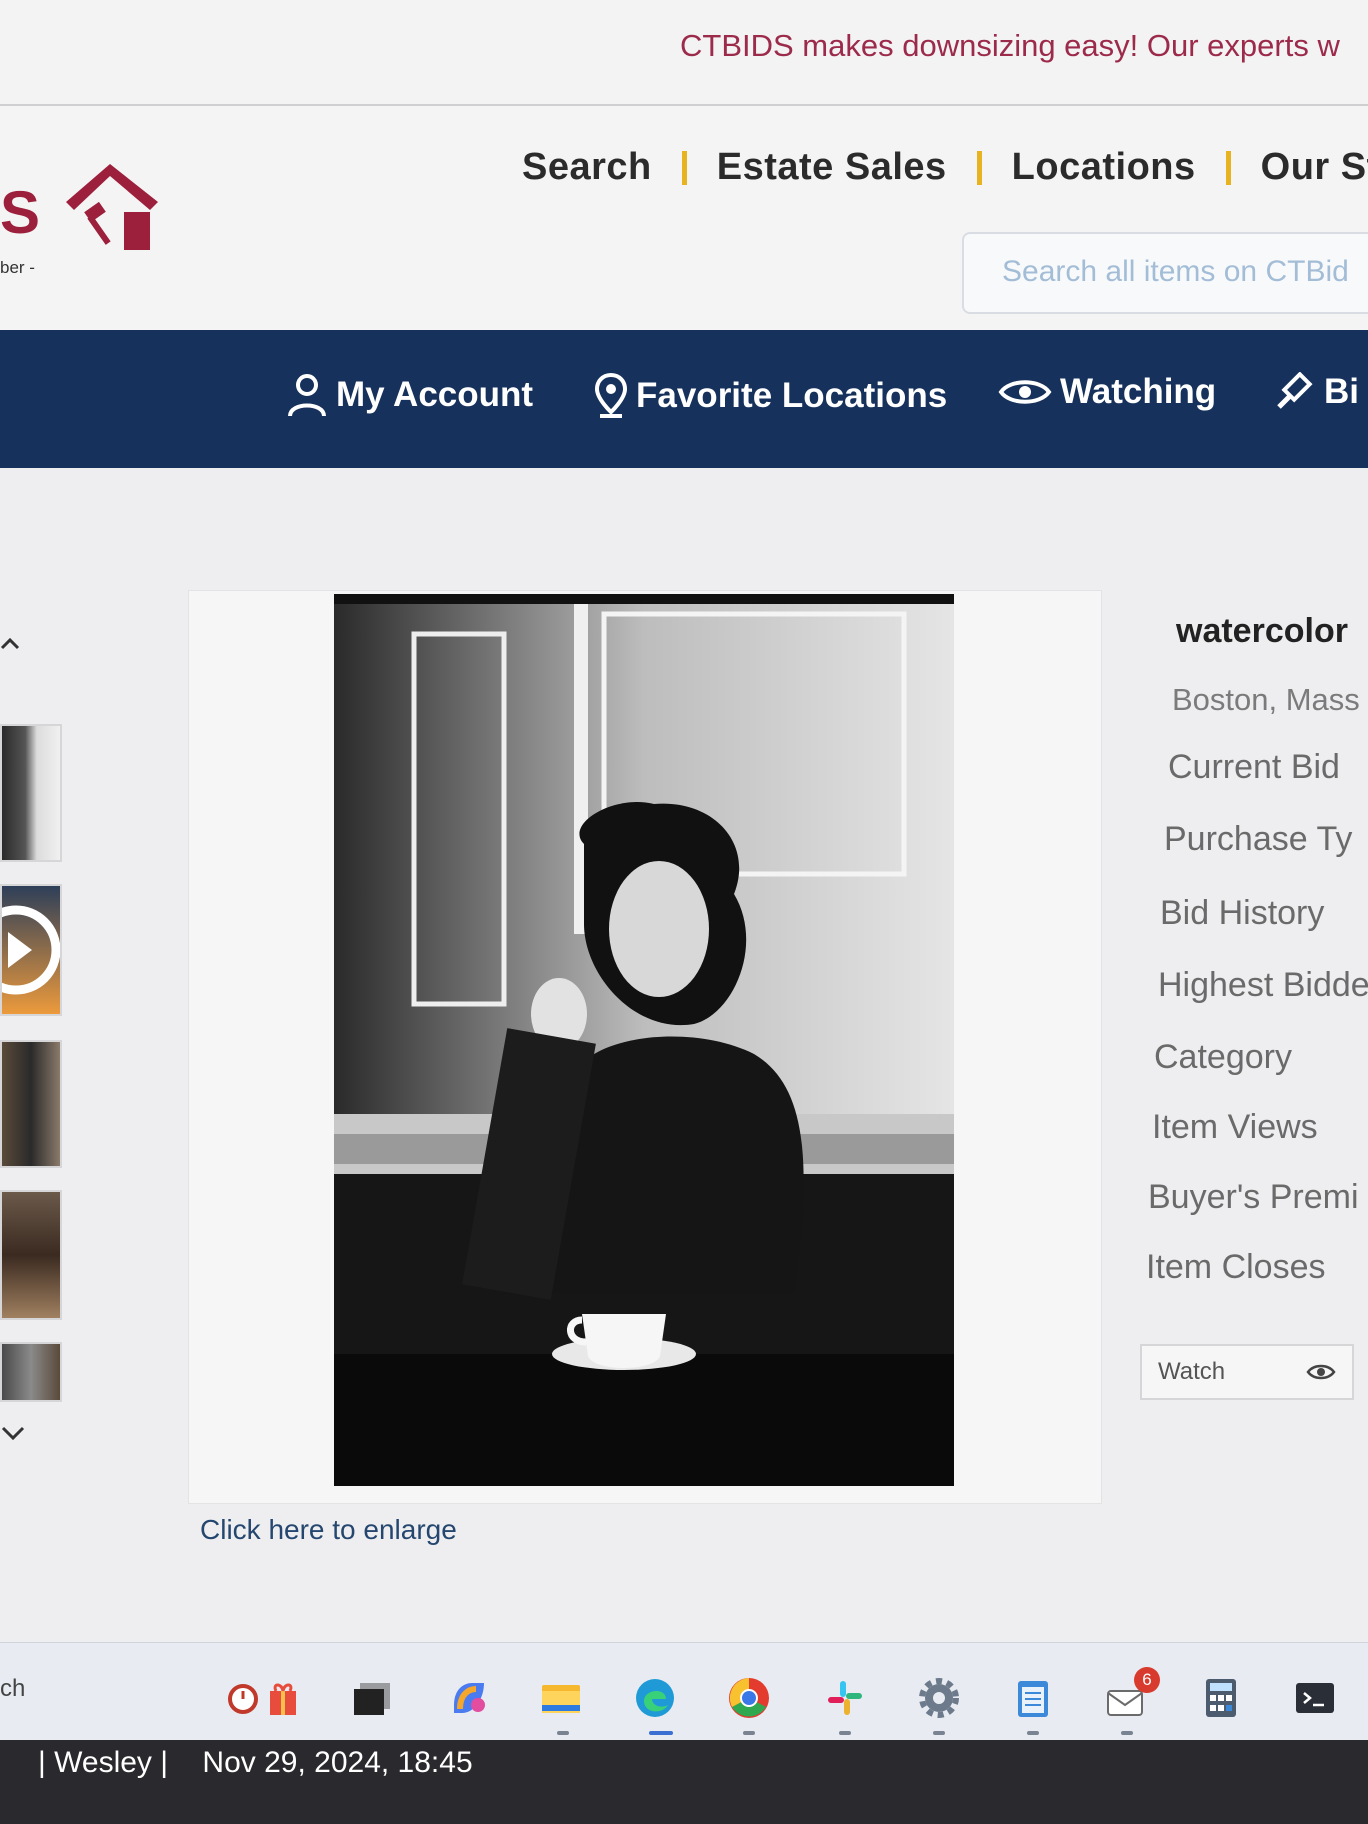 This screenshot has width=1368, height=1824. What do you see at coordinates (103, 1762) in the screenshot?
I see `overlay-user: | Wesley |` at bounding box center [103, 1762].